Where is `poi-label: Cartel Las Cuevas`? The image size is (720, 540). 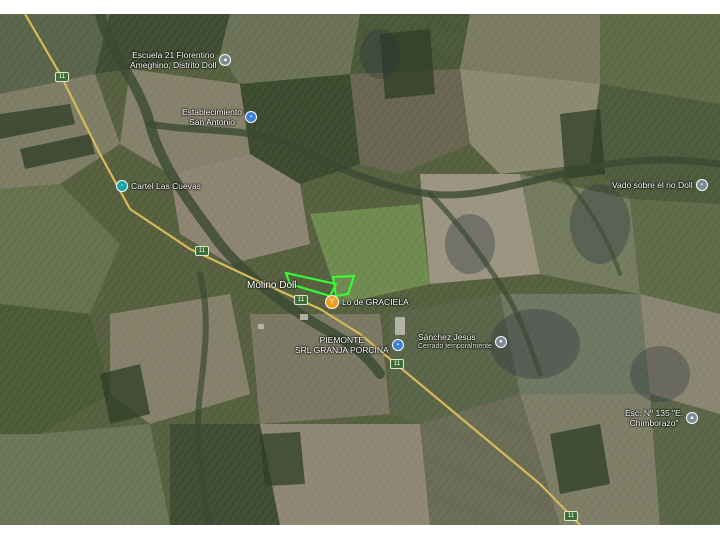 poi-label: Cartel Las Cuevas is located at coordinates (166, 186).